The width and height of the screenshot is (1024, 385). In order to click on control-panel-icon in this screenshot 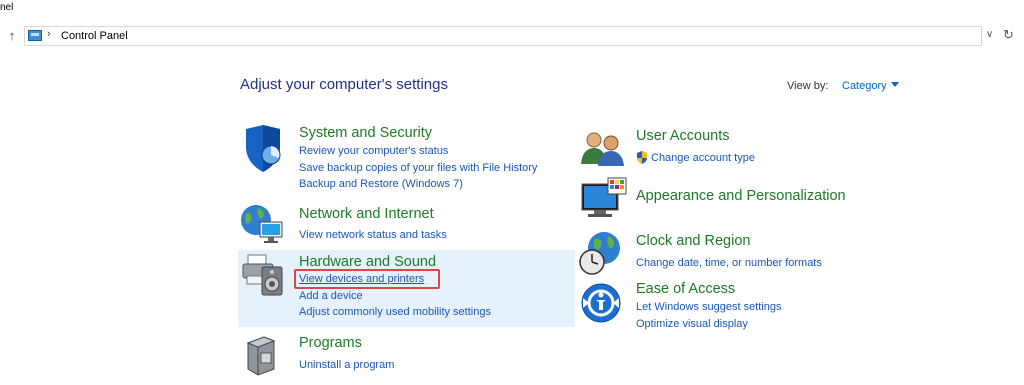, I will do `click(35, 35)`.